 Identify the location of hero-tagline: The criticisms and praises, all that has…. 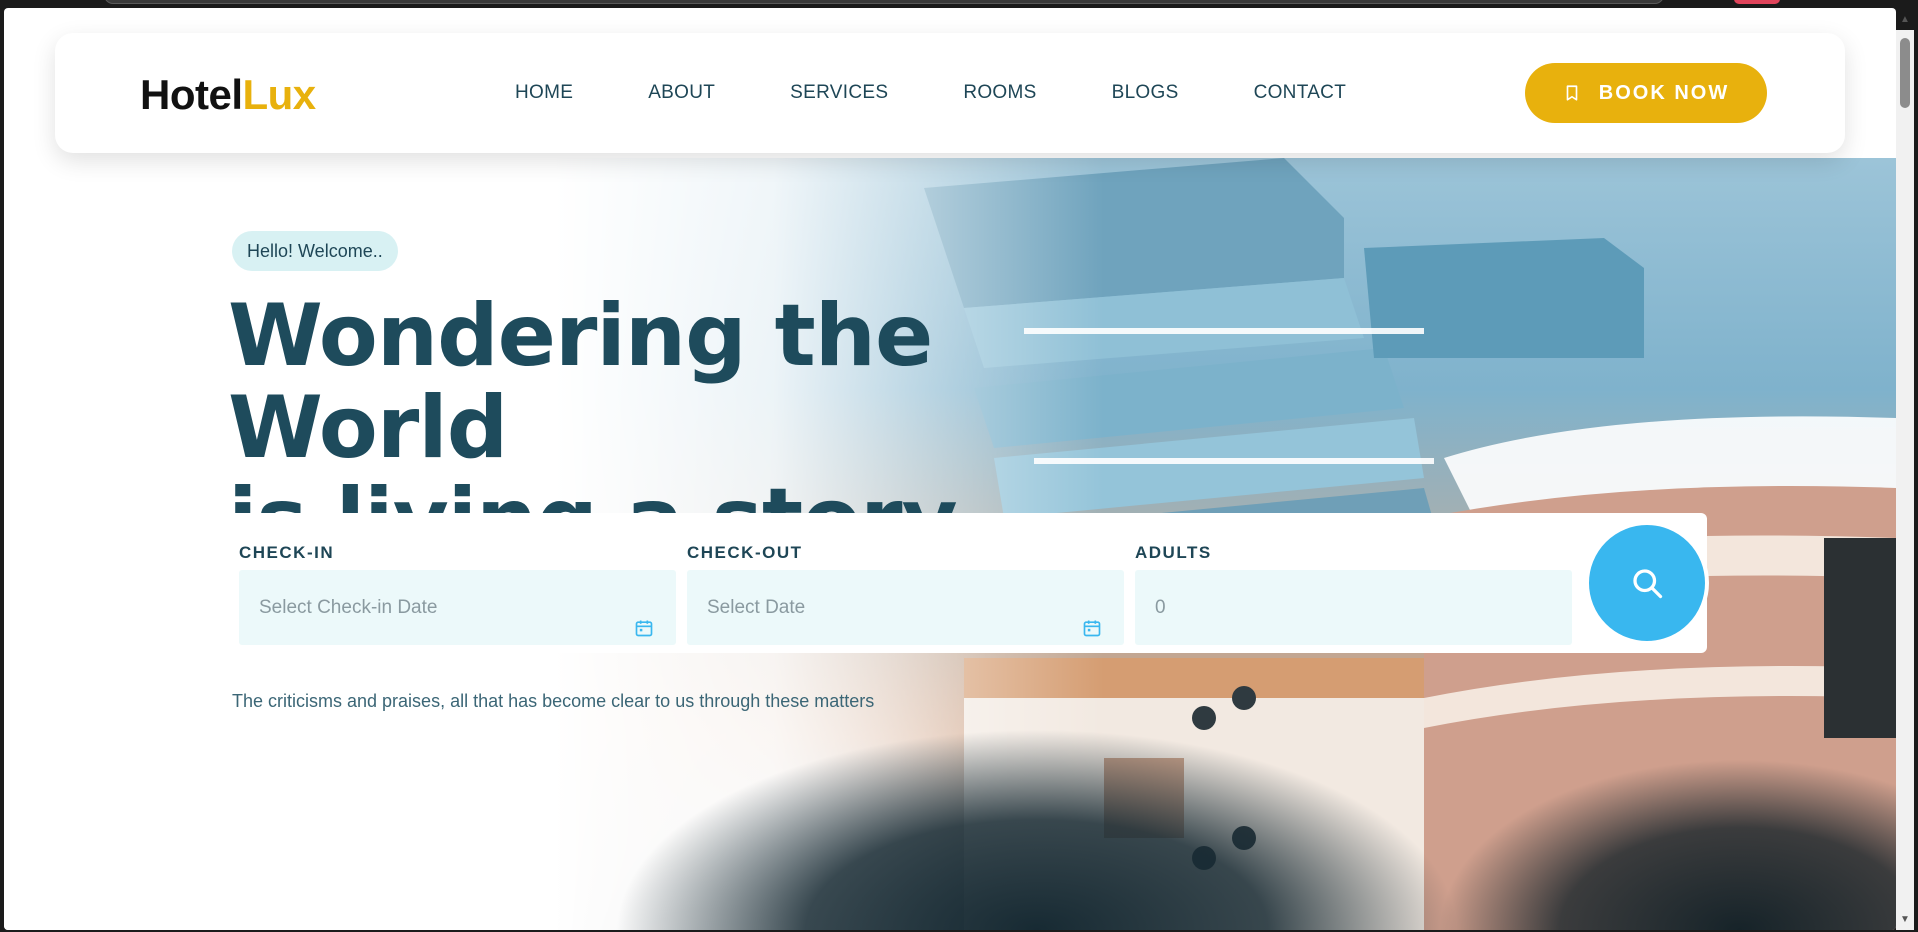
(553, 701).